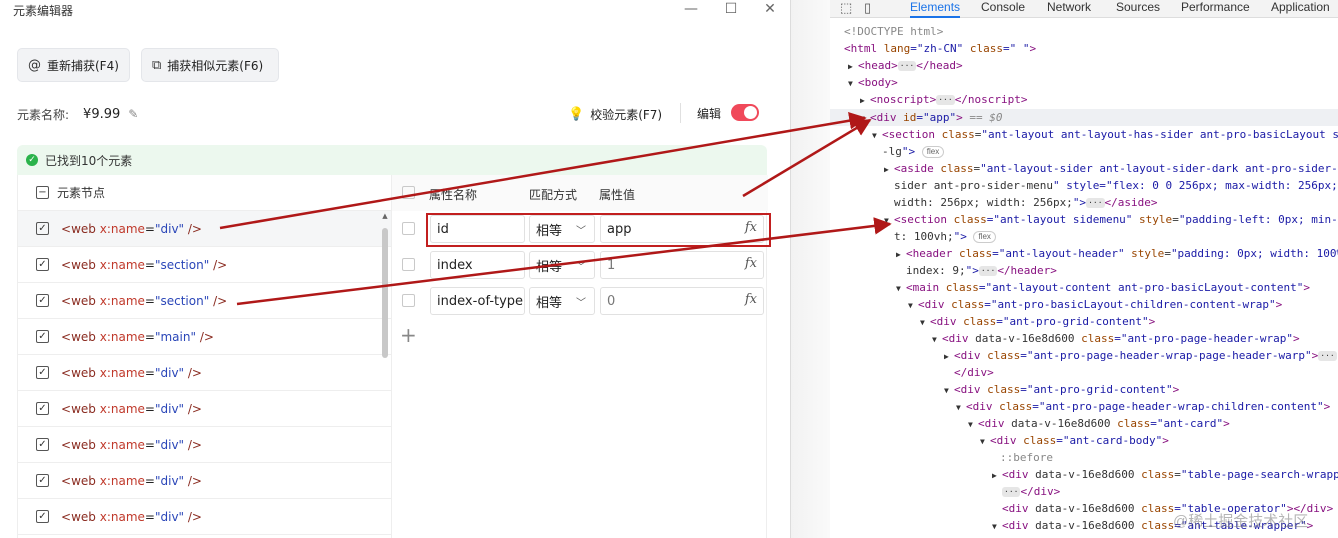 The height and width of the screenshot is (538, 1338). I want to click on dom-node-line: t: 100vh;"> flex, so click(945, 236).